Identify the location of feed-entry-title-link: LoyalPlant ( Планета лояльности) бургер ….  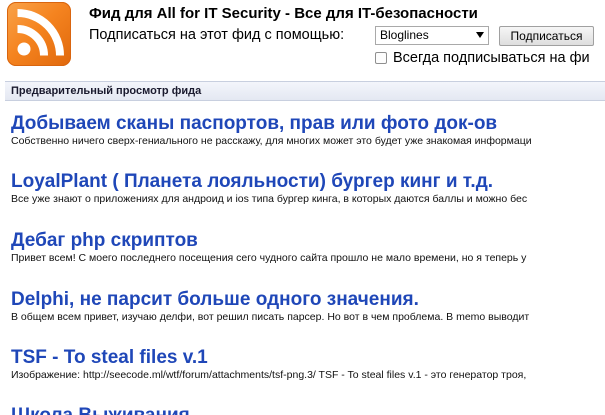
(308, 181).